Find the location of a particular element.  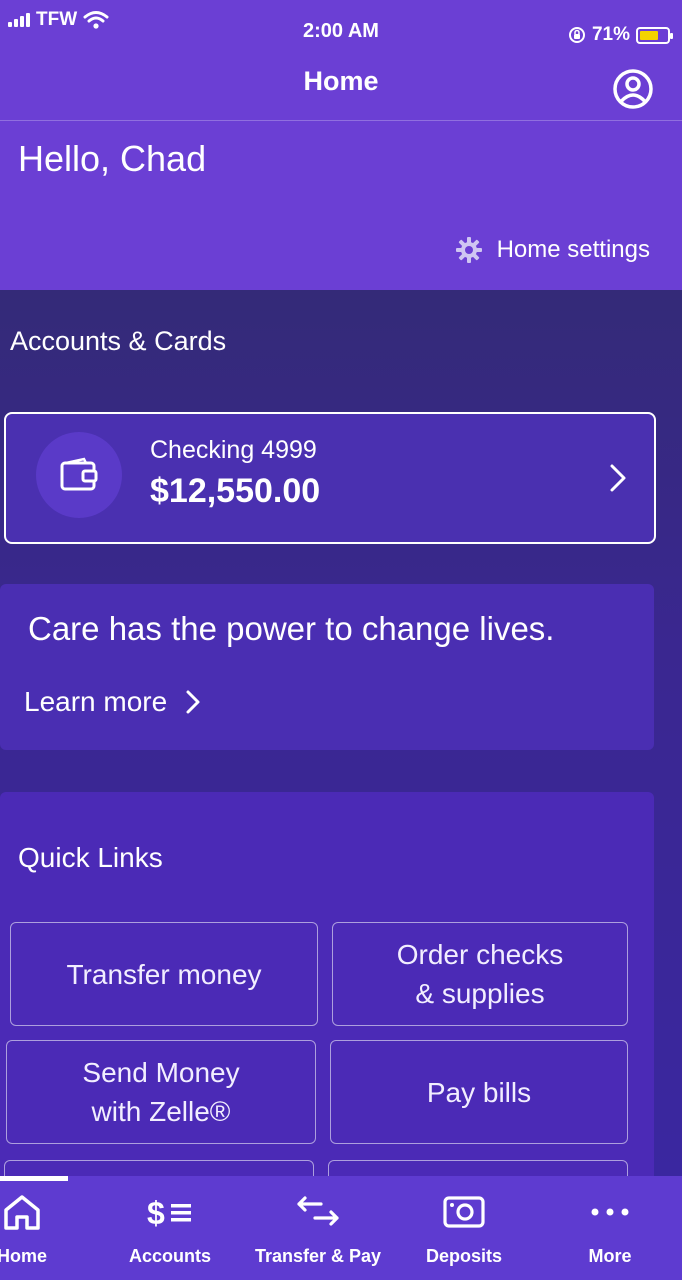

learn-more-link: Learn more is located at coordinates (112, 702).